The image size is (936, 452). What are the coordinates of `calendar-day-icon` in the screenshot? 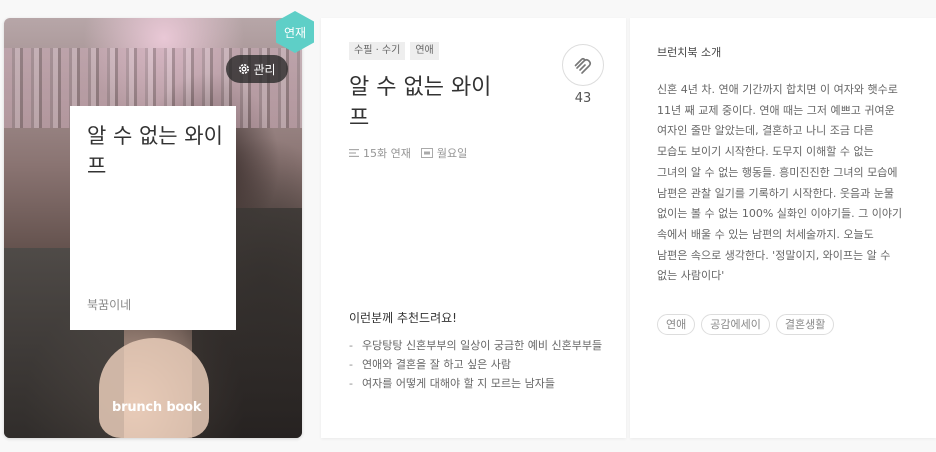 It's located at (426, 153).